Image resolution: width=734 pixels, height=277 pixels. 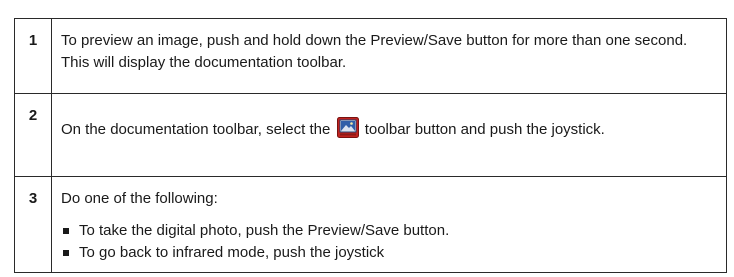 What do you see at coordinates (139, 198) in the screenshot?
I see `step-intro: Do one of the following:` at bounding box center [139, 198].